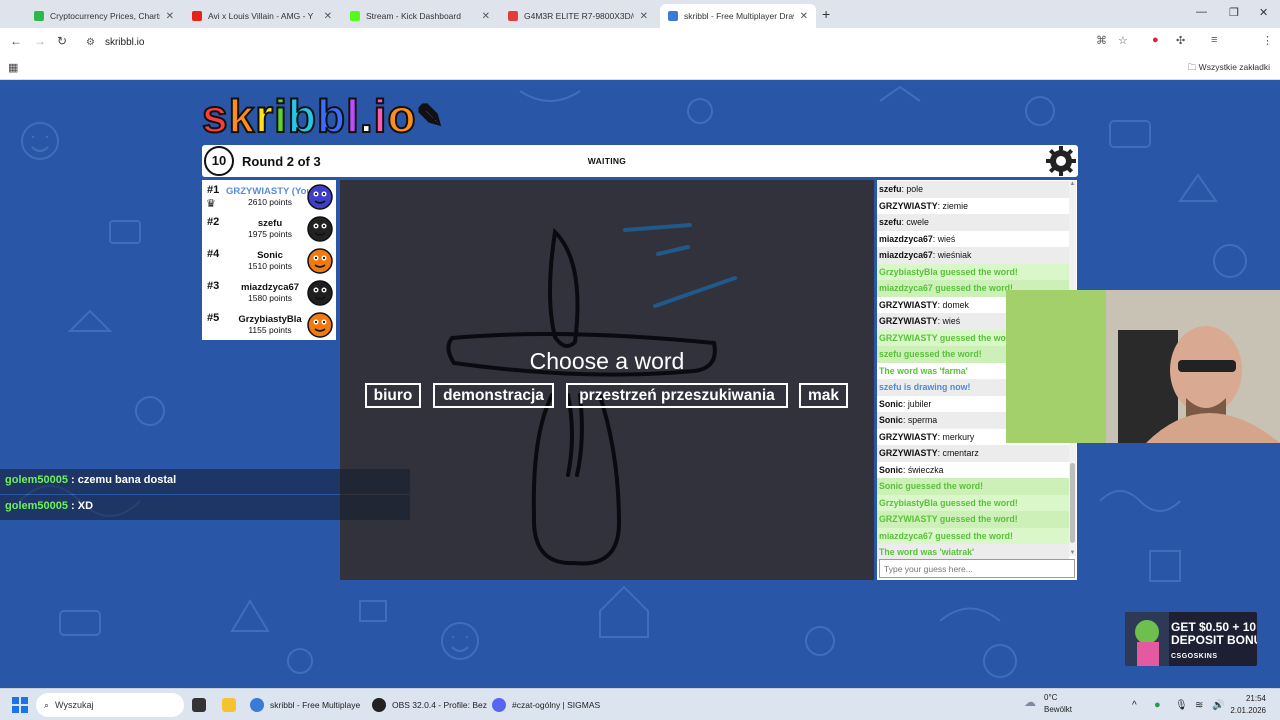 The image size is (1280, 720). Describe the element at coordinates (257, 705) in the screenshot. I see `app-icon` at that location.